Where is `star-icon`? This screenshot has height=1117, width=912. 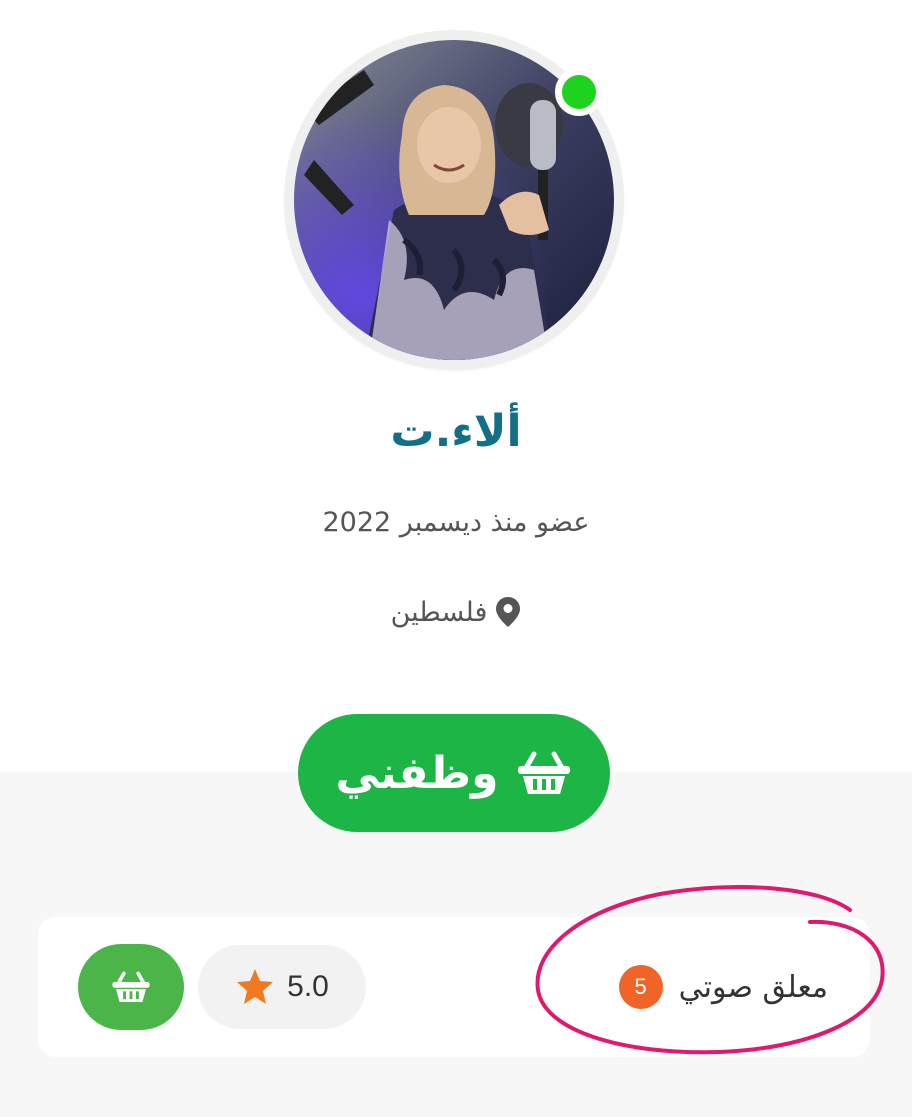
star-icon is located at coordinates (255, 986).